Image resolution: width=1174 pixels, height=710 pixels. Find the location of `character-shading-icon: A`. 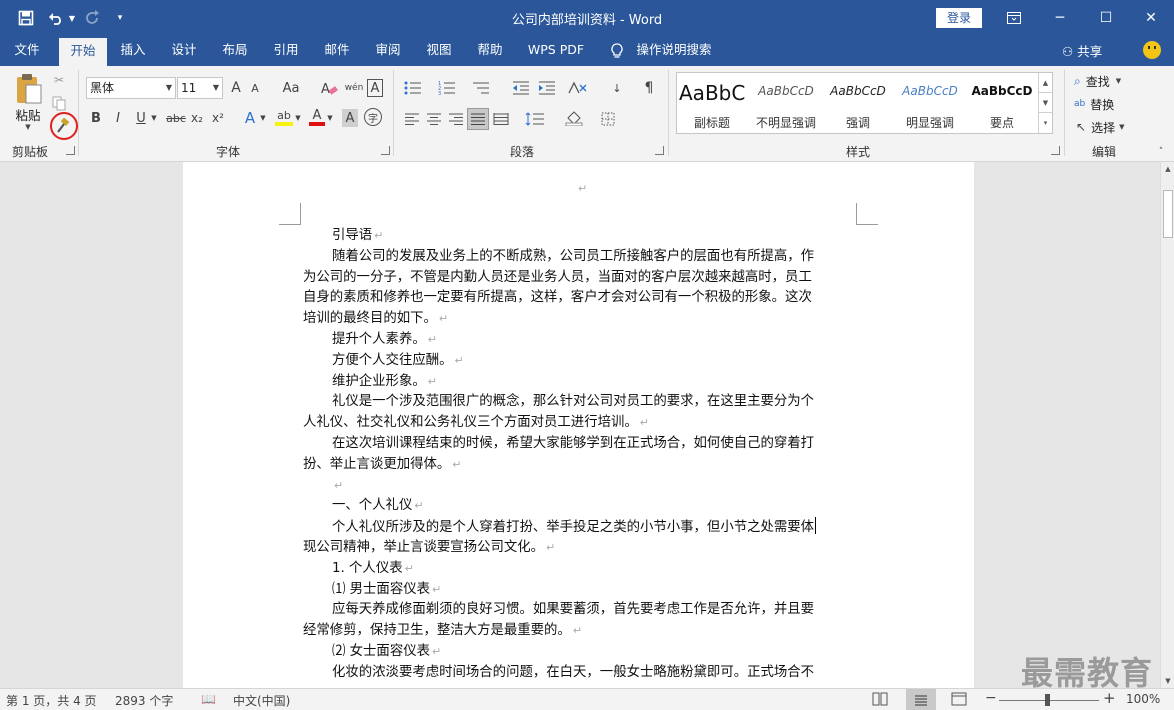

character-shading-icon: A is located at coordinates (350, 118).